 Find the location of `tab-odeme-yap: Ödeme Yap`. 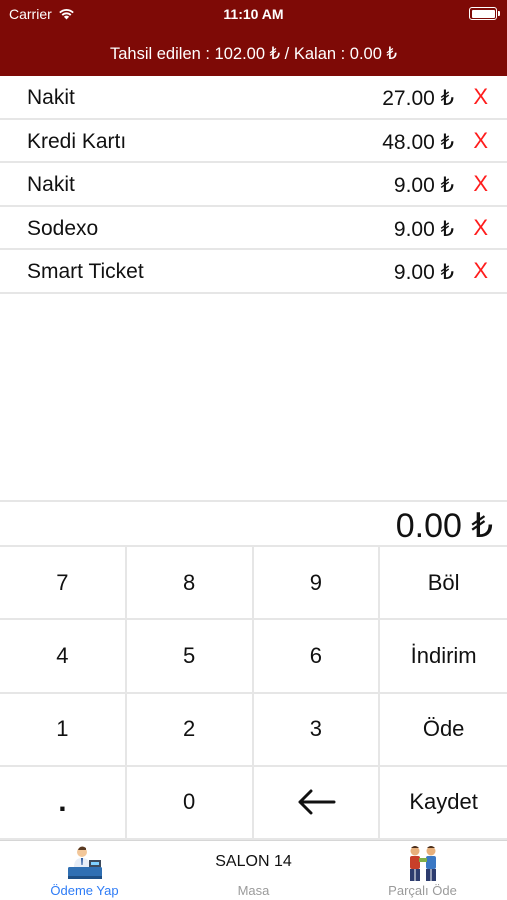

tab-odeme-yap: Ödeme Yap is located at coordinates (84, 870).